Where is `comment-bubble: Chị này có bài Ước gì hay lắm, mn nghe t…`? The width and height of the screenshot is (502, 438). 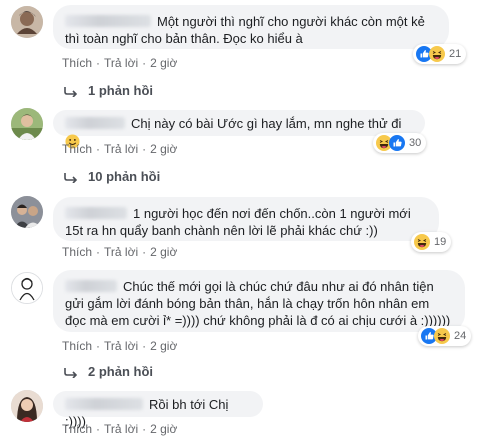
comment-bubble: Chị này có bài Ước gì hay lắm, mn nghe t… is located at coordinates (239, 129).